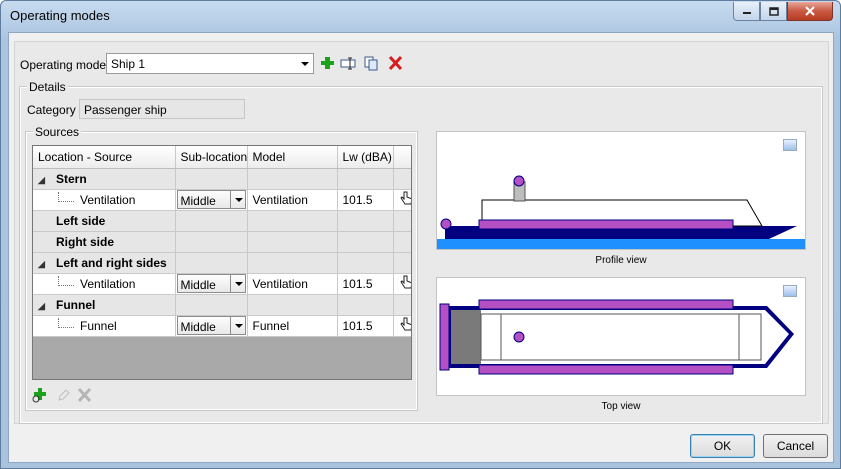 Image resolution: width=841 pixels, height=469 pixels. I want to click on delete-icon, so click(395, 63).